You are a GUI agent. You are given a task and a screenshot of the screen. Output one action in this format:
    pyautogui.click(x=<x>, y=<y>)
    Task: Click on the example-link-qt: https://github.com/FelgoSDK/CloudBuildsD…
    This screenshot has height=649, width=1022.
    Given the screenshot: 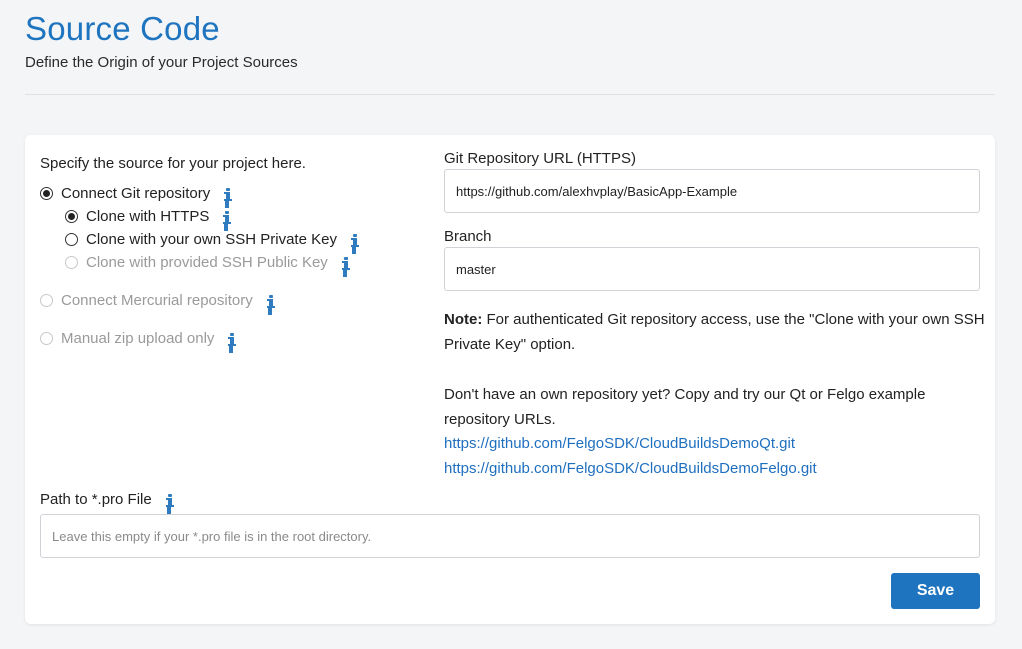 What is the action you would take?
    pyautogui.click(x=619, y=443)
    